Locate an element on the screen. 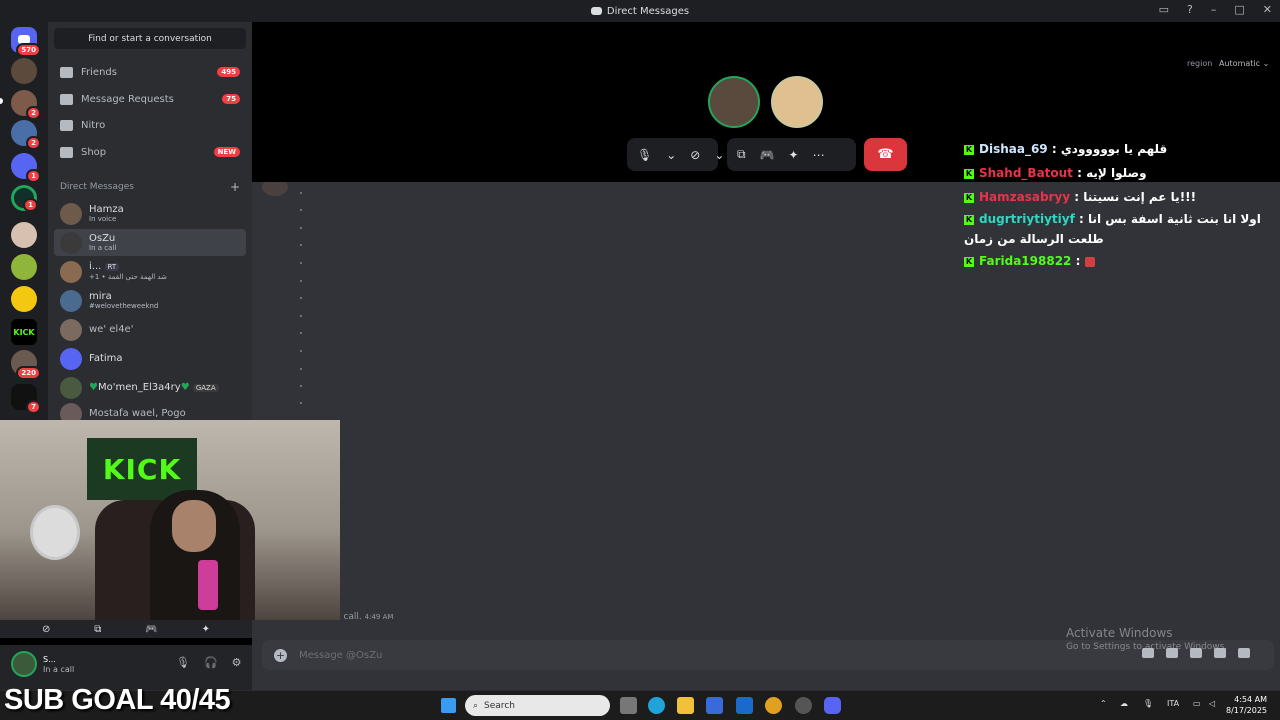  file-explorer-icon is located at coordinates (685, 705).